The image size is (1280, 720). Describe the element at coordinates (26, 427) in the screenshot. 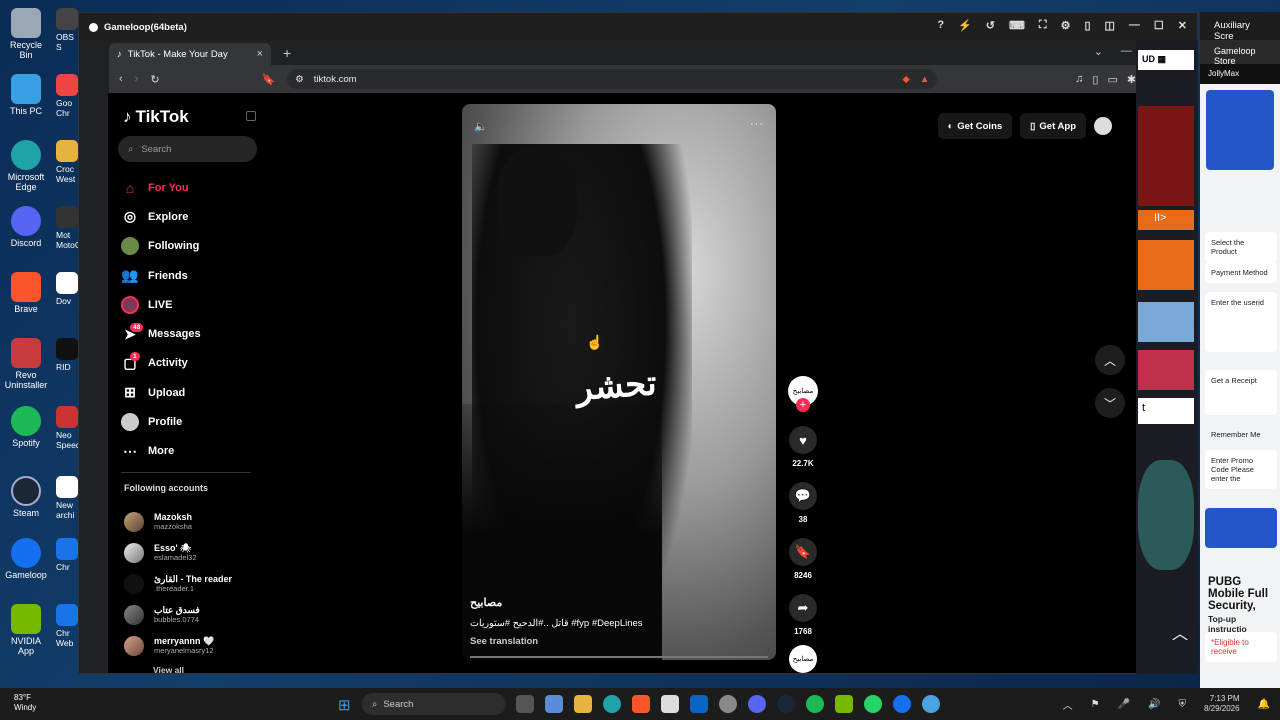

I see `desktop-icon-spotify: Spotify` at that location.